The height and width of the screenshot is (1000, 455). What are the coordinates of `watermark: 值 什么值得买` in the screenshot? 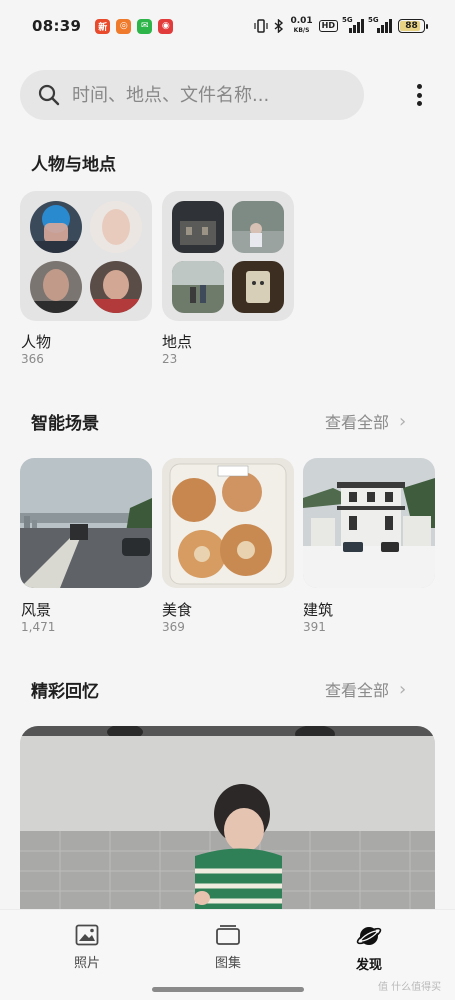 It's located at (410, 987).